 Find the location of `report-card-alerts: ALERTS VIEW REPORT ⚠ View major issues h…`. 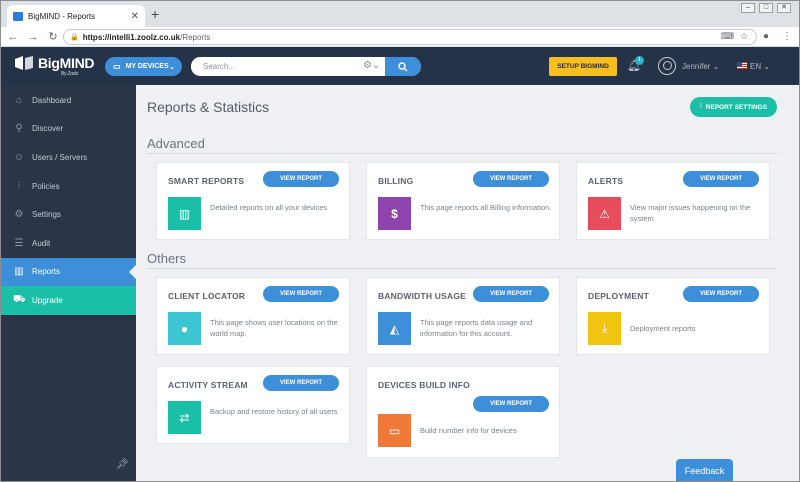

report-card-alerts: ALERTS VIEW REPORT ⚠ View major issues h… is located at coordinates (673, 201).